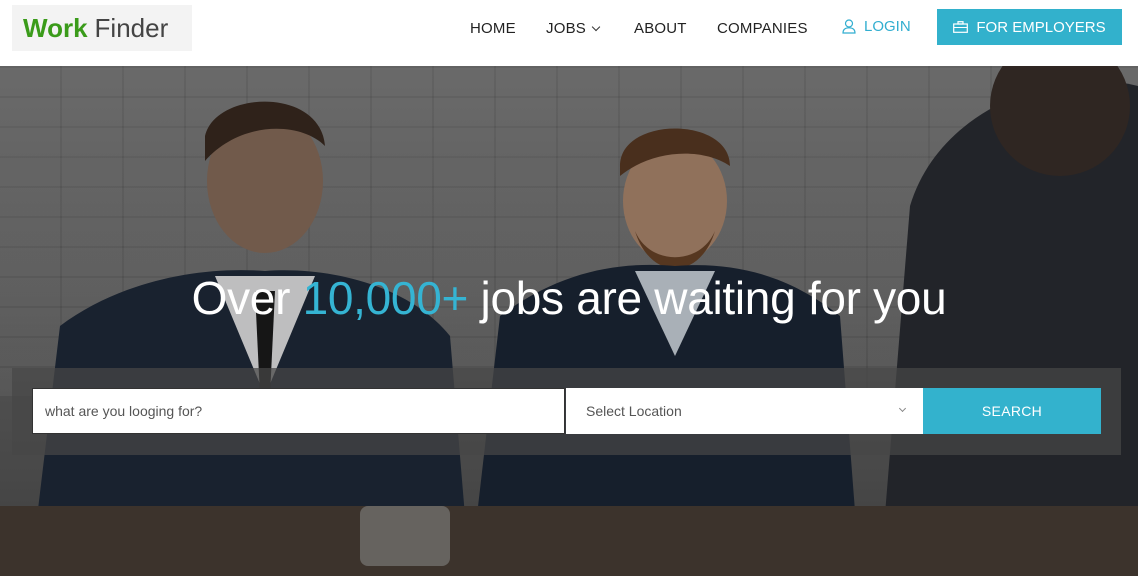  I want to click on for-employers-button: FOR EMPLOYERS, so click(1029, 27).